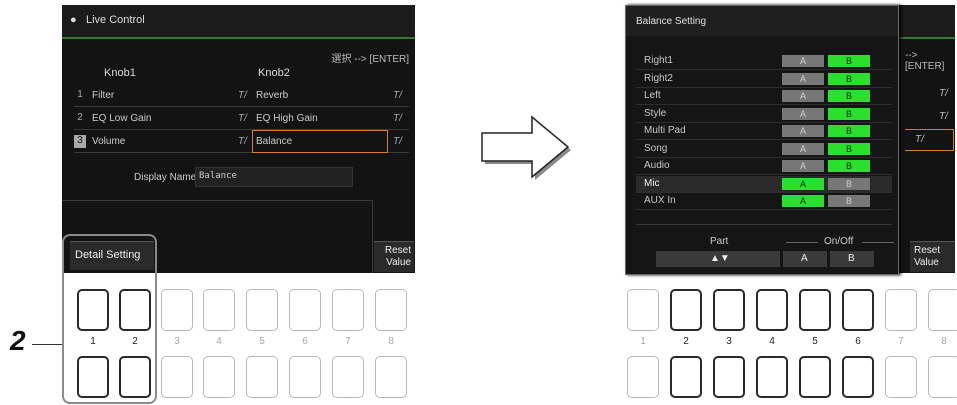 Image resolution: width=957 pixels, height=405 pixels. I want to click on part-label: Style, so click(655, 113).